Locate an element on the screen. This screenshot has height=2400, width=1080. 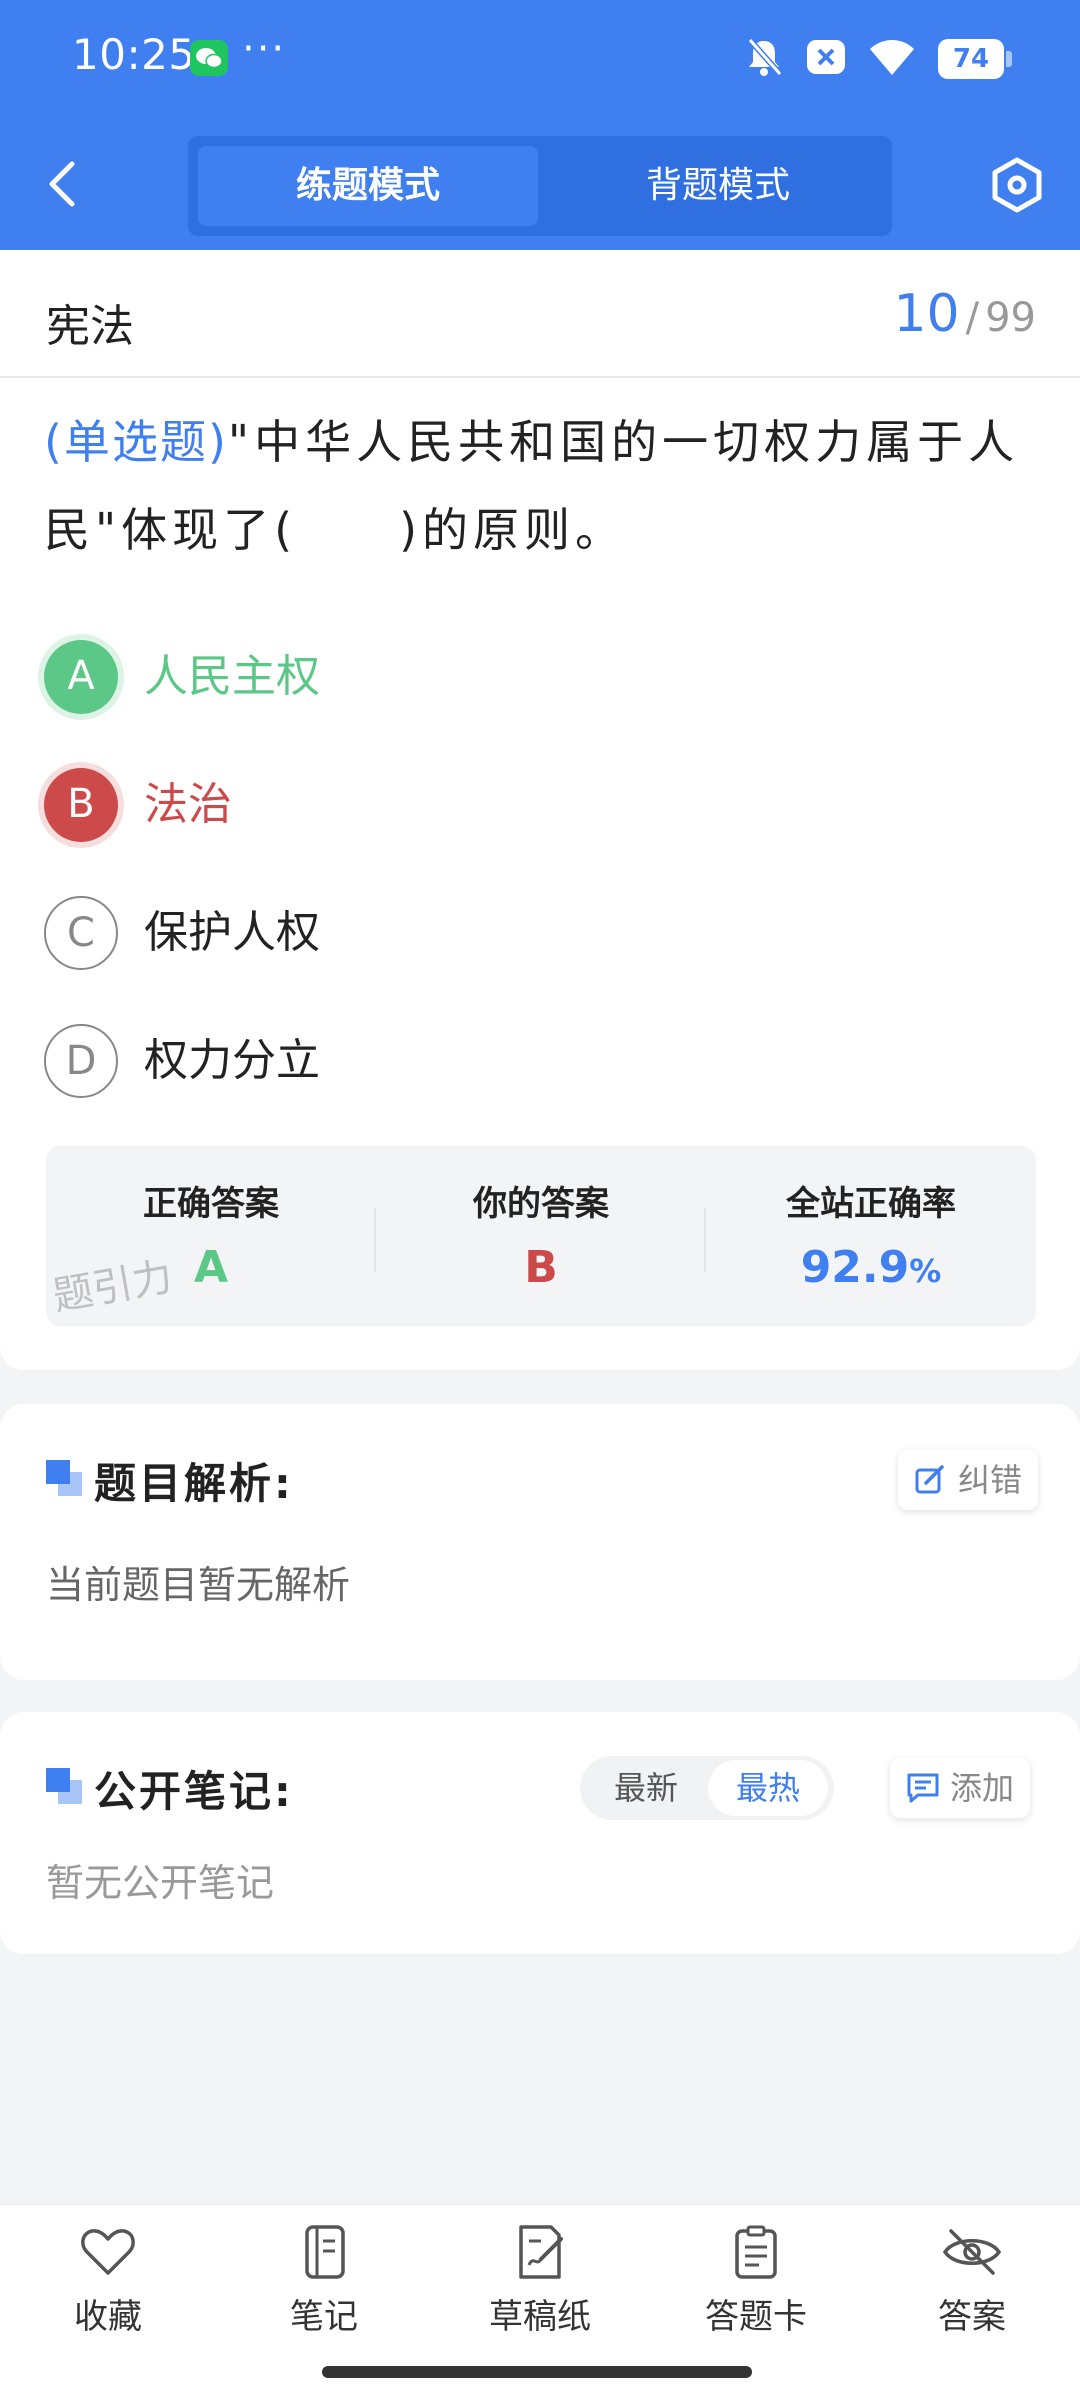
notes-body: 暂无公开笔记 is located at coordinates (160, 1883).